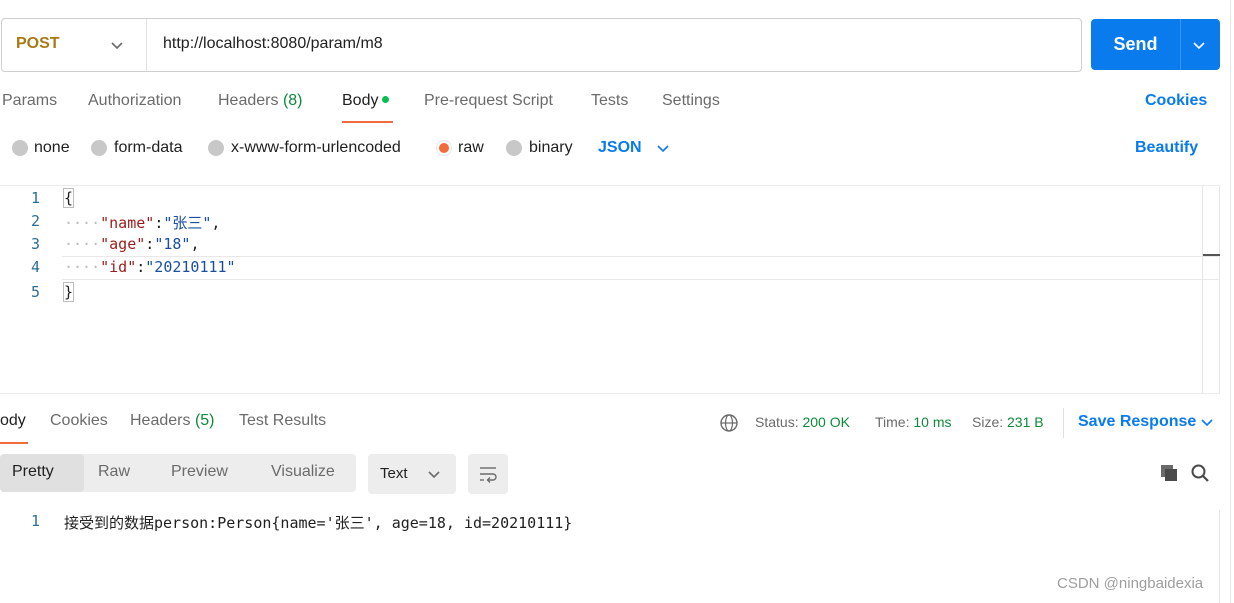 This screenshot has height=603, width=1234. Describe the element at coordinates (35, 267) in the screenshot. I see `line-number: 4` at that location.